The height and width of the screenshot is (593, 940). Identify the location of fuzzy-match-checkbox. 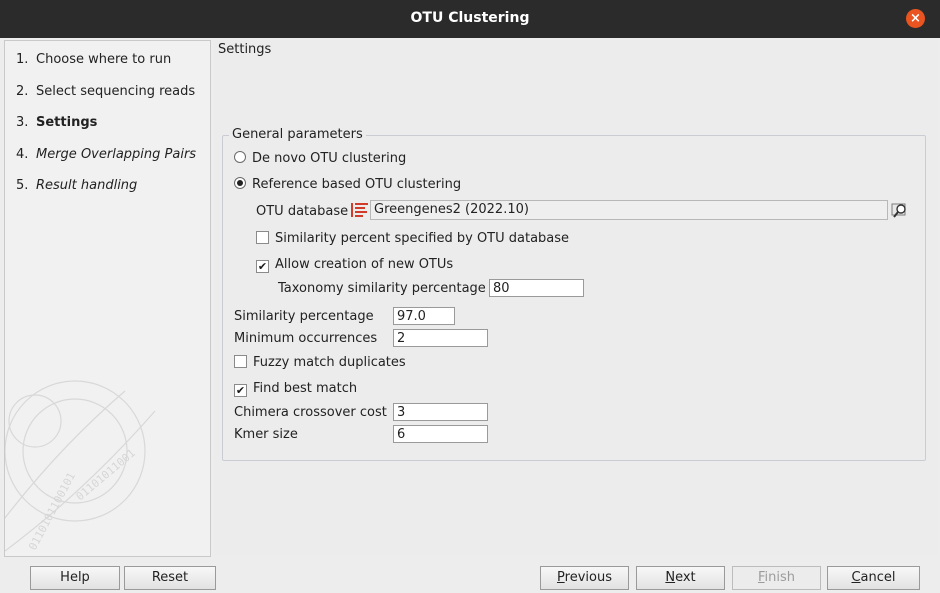
(240, 361).